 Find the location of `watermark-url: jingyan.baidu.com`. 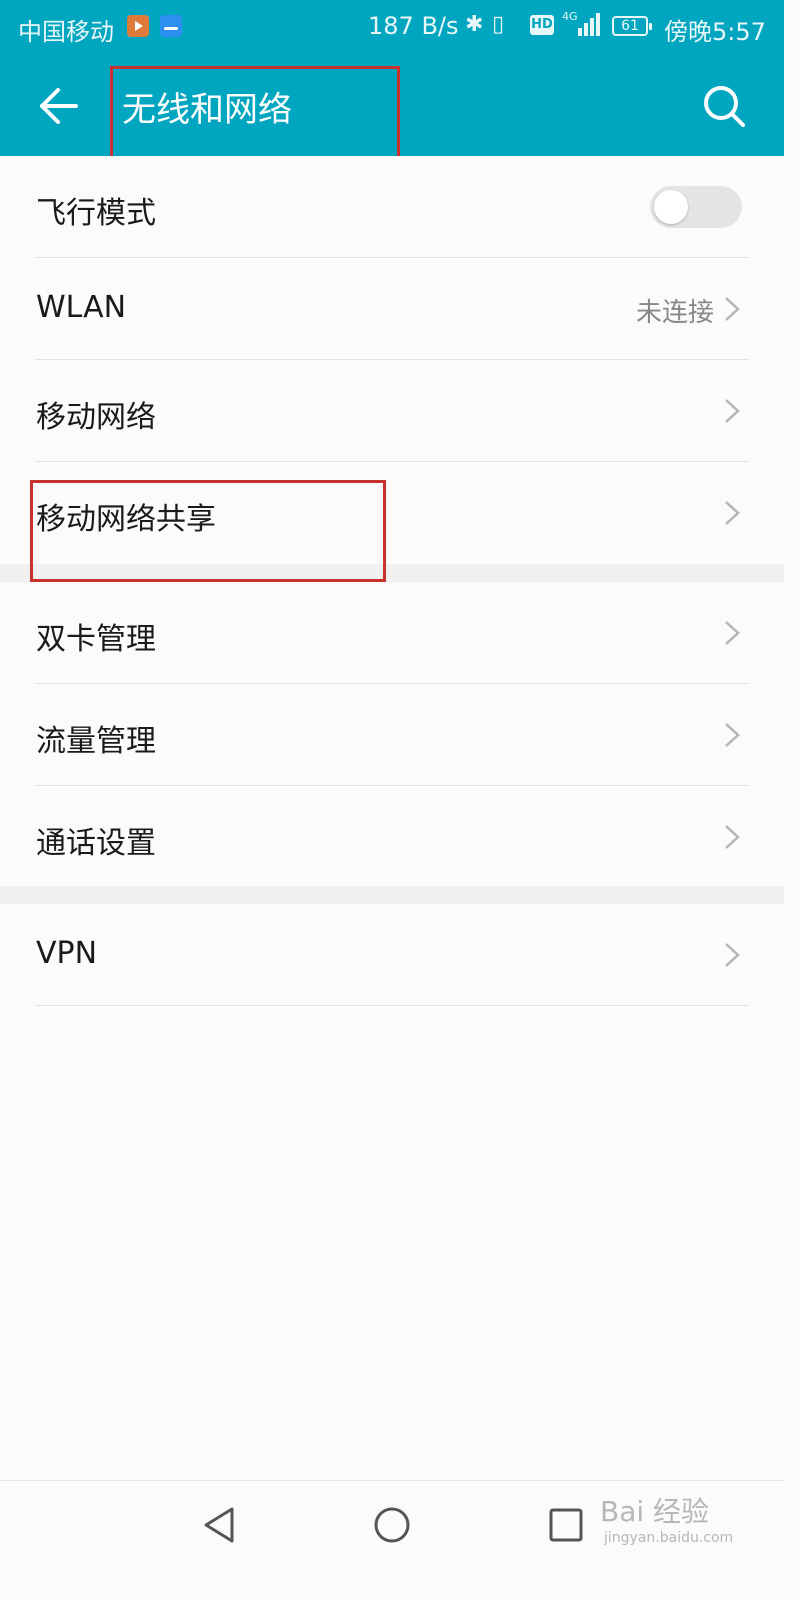

watermark-url: jingyan.baidu.com is located at coordinates (669, 1538).